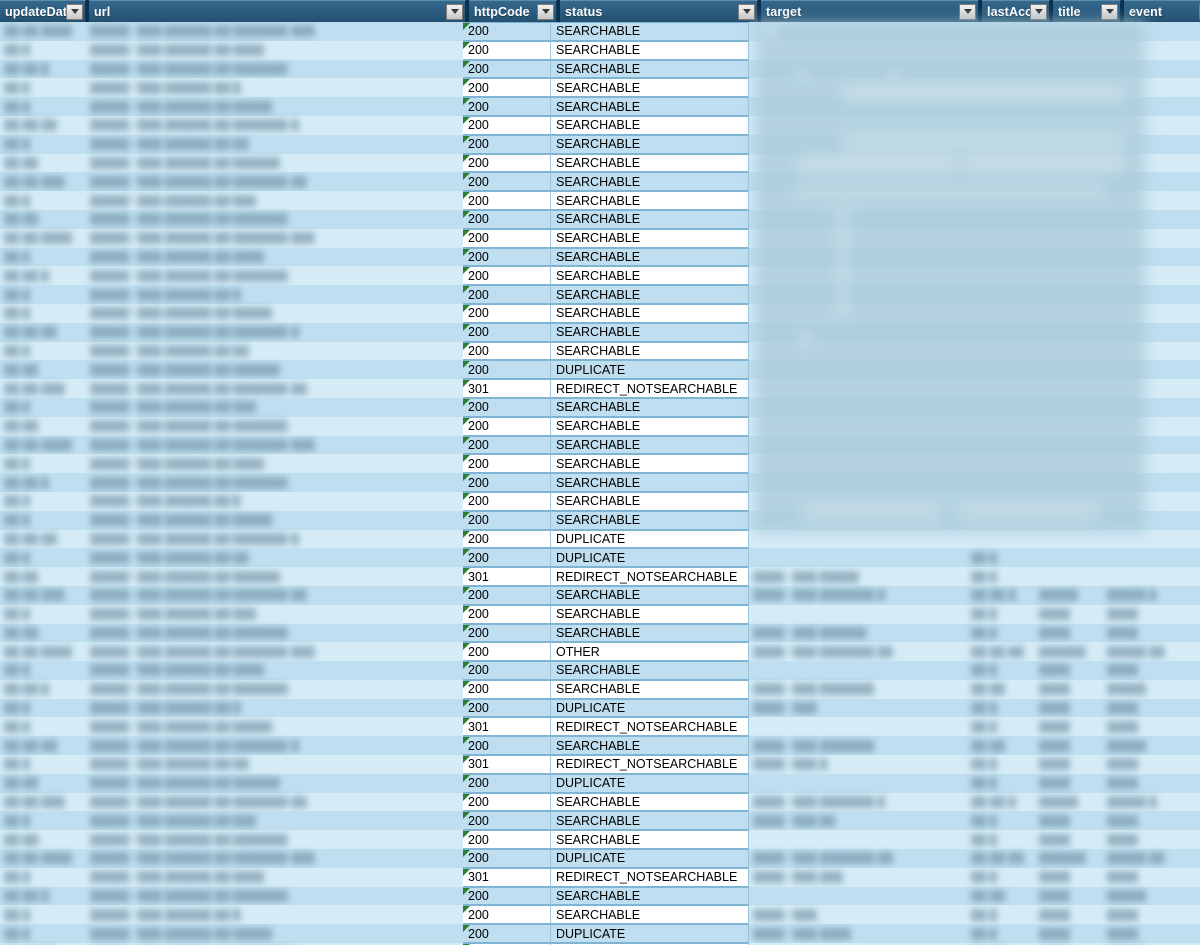 The image size is (1200, 945). What do you see at coordinates (858, 595) in the screenshot?
I see `cell-target: ████://███.███████.█` at bounding box center [858, 595].